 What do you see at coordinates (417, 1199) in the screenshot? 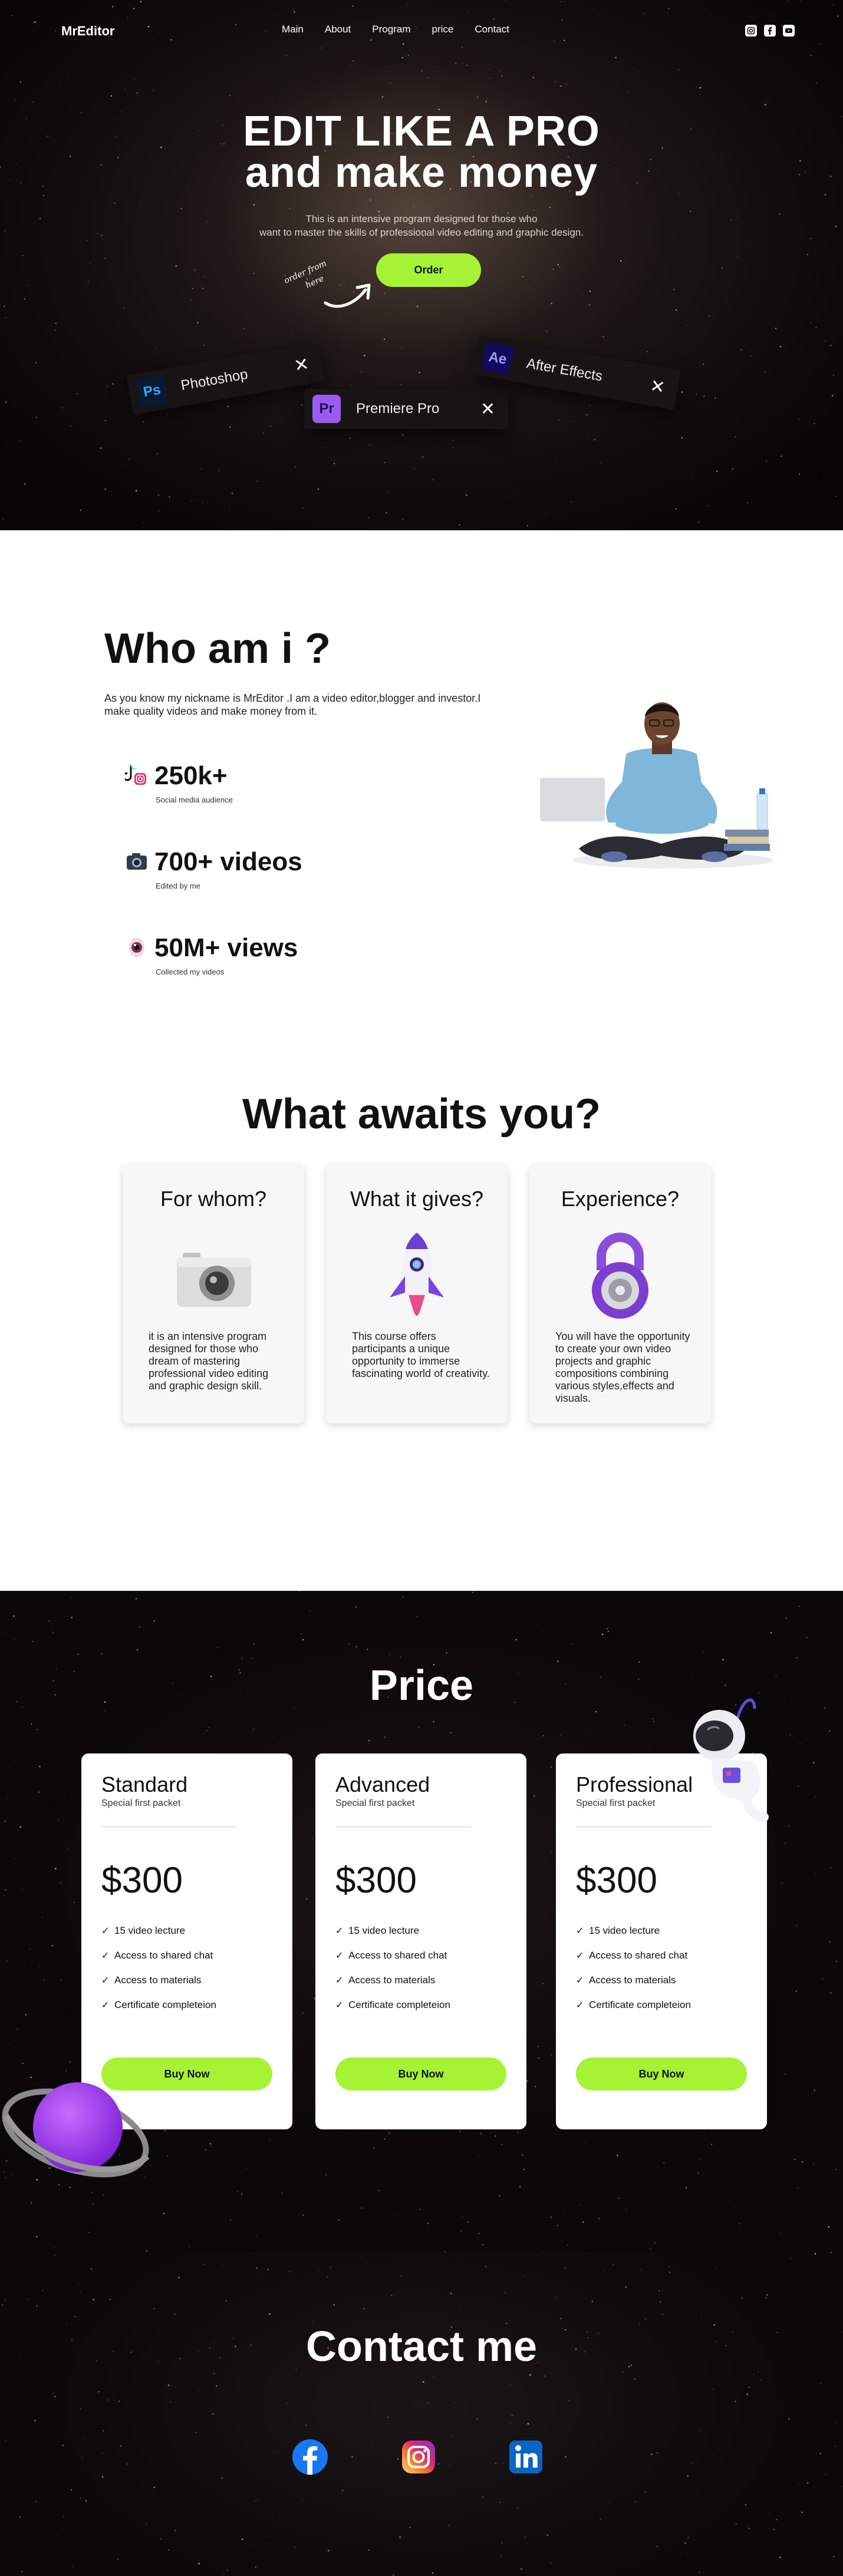
I see `card-title: What it gives?` at bounding box center [417, 1199].